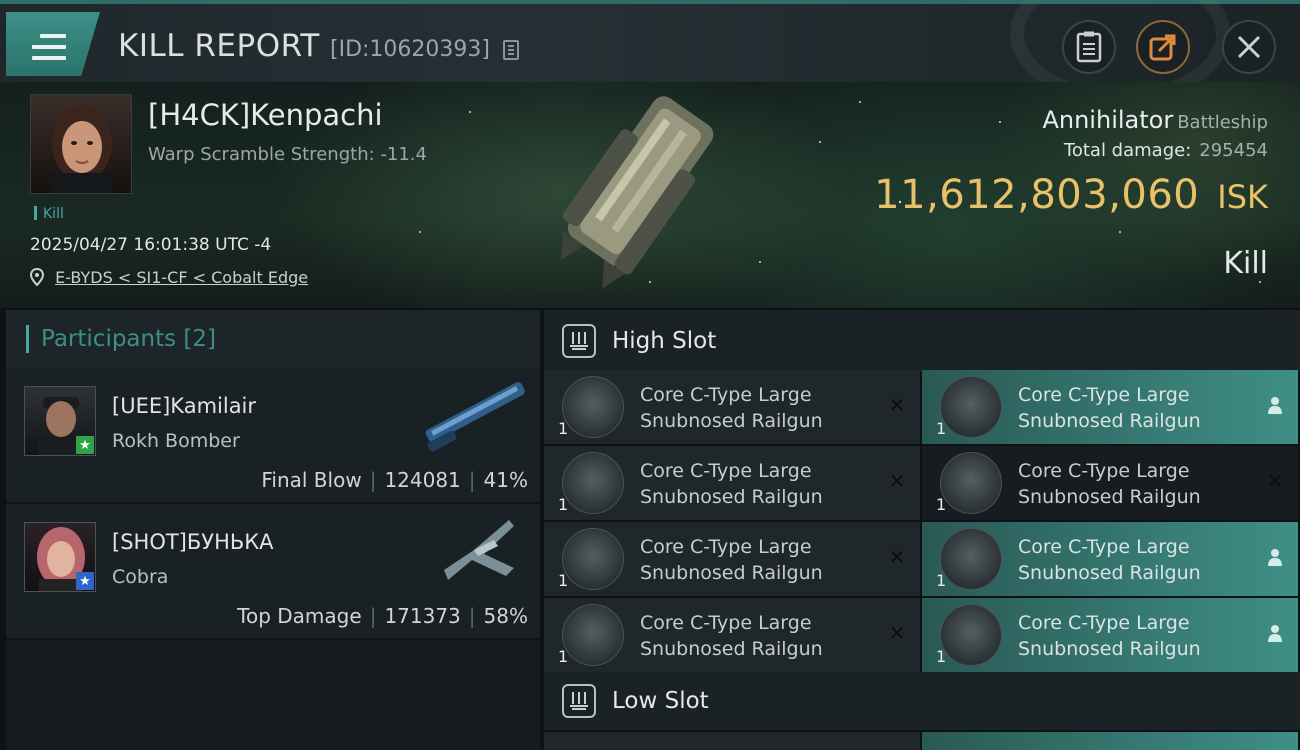 This screenshot has height=750, width=1300. What do you see at coordinates (1233, 150) in the screenshot?
I see `total-damage-value: 295454` at bounding box center [1233, 150].